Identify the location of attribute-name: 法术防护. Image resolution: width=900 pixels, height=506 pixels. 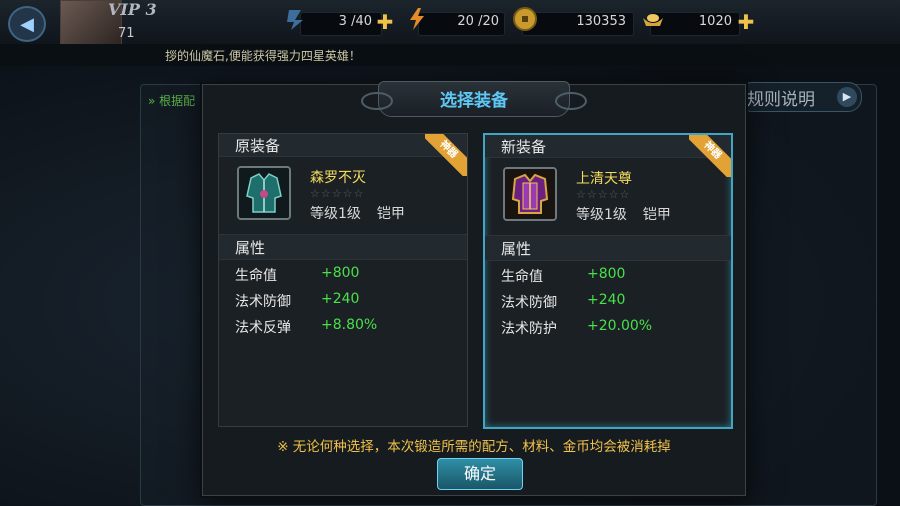
(529, 329).